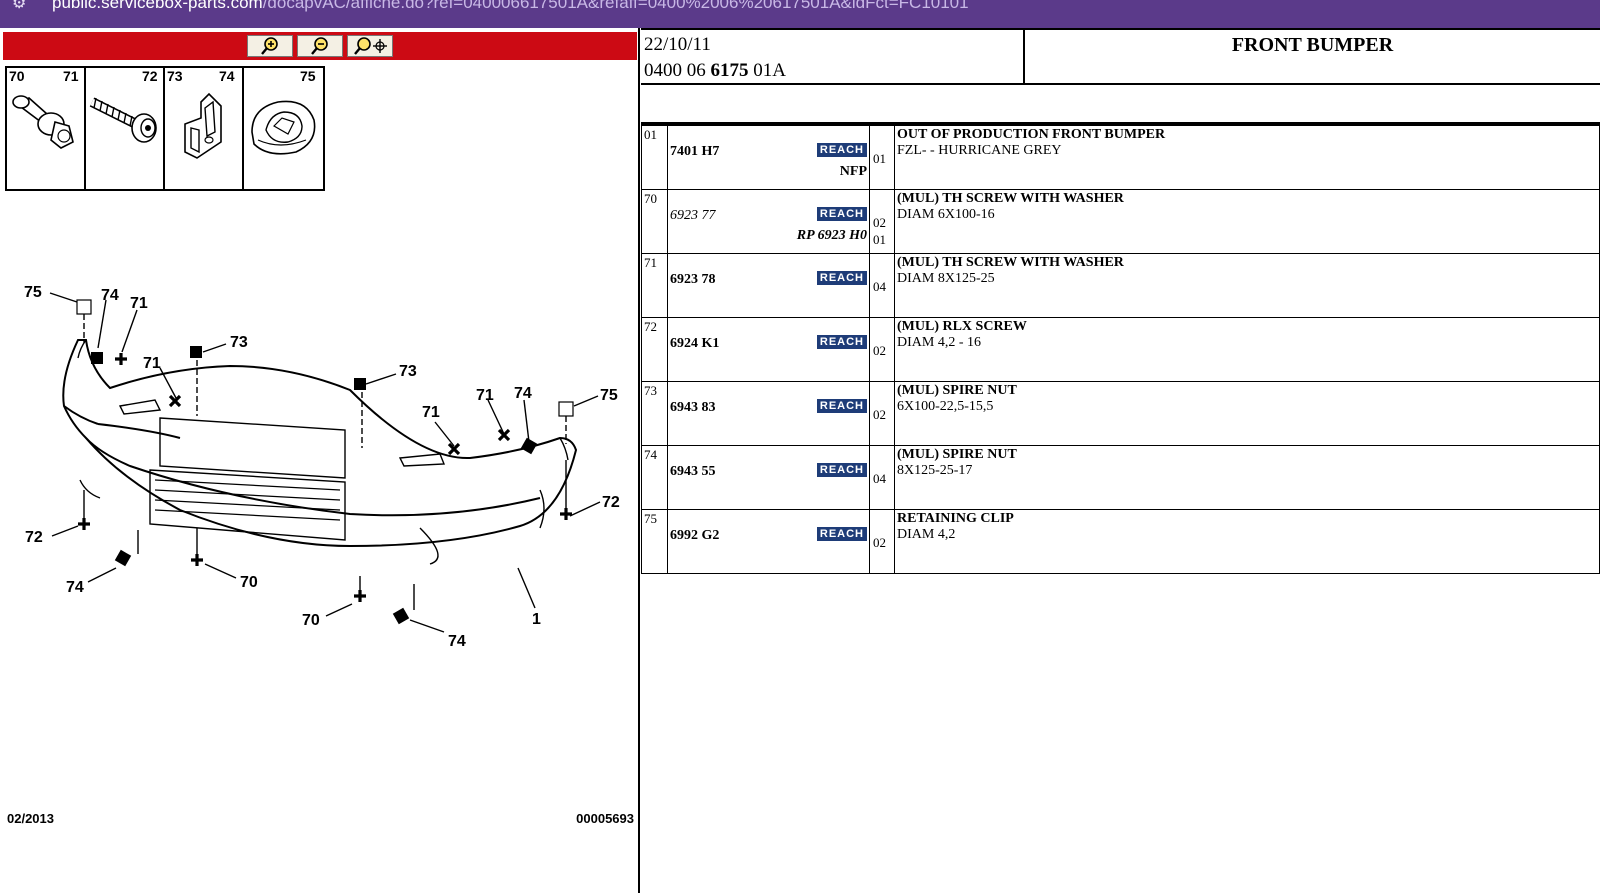  I want to click on zoom-out-icon, so click(319, 46).